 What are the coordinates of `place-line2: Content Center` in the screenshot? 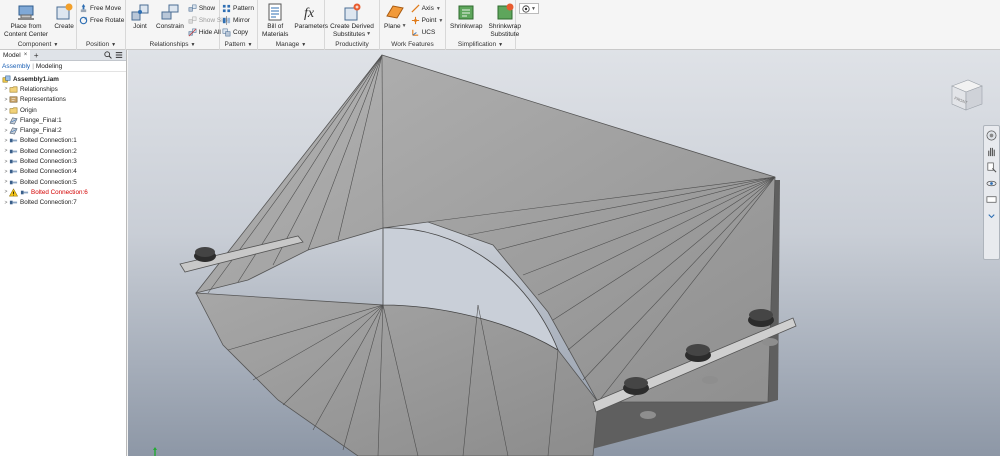 It's located at (26, 34).